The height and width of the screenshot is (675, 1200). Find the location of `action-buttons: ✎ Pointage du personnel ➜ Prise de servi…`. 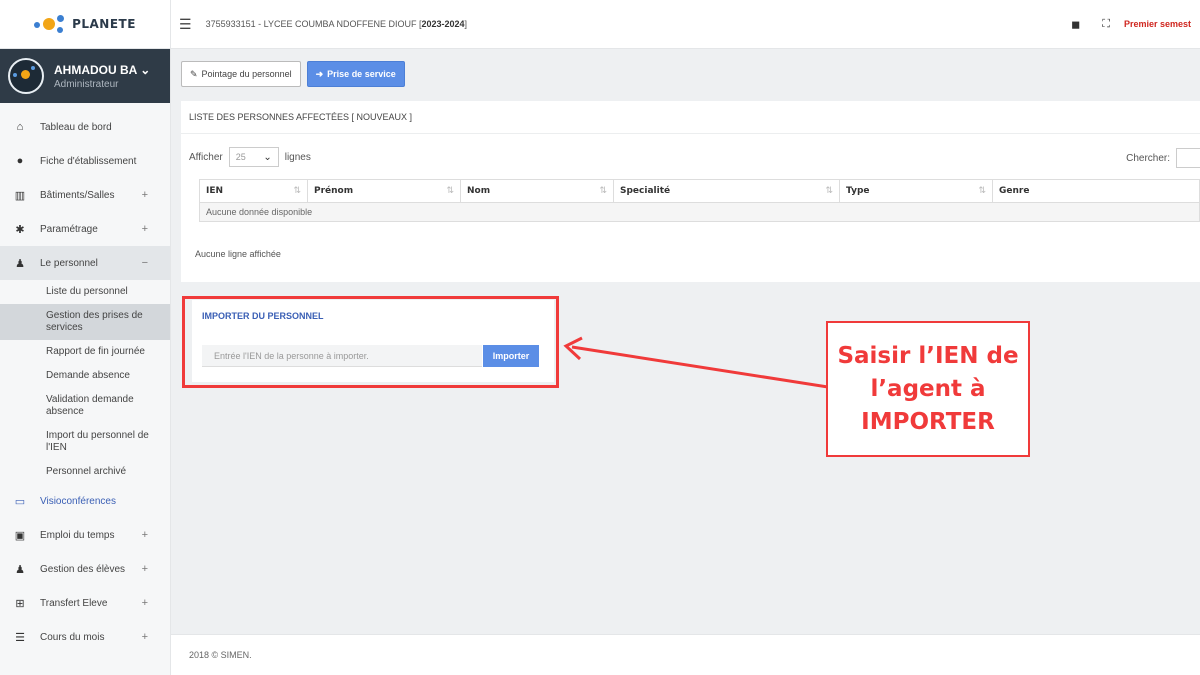

action-buttons: ✎ Pointage du personnel ➜ Prise de servi… is located at coordinates (293, 74).